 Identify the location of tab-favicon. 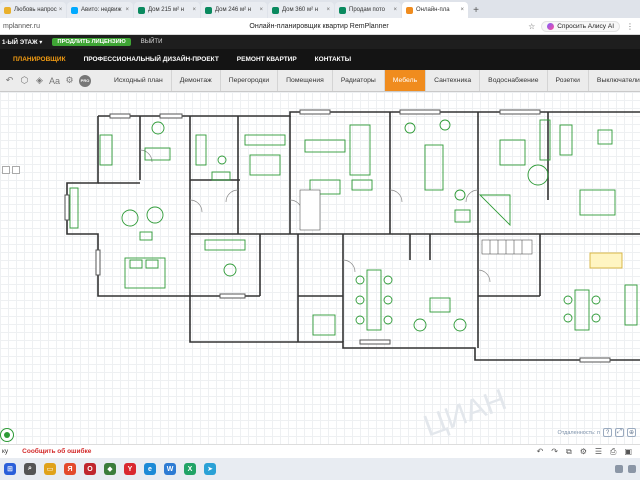
(208, 10).